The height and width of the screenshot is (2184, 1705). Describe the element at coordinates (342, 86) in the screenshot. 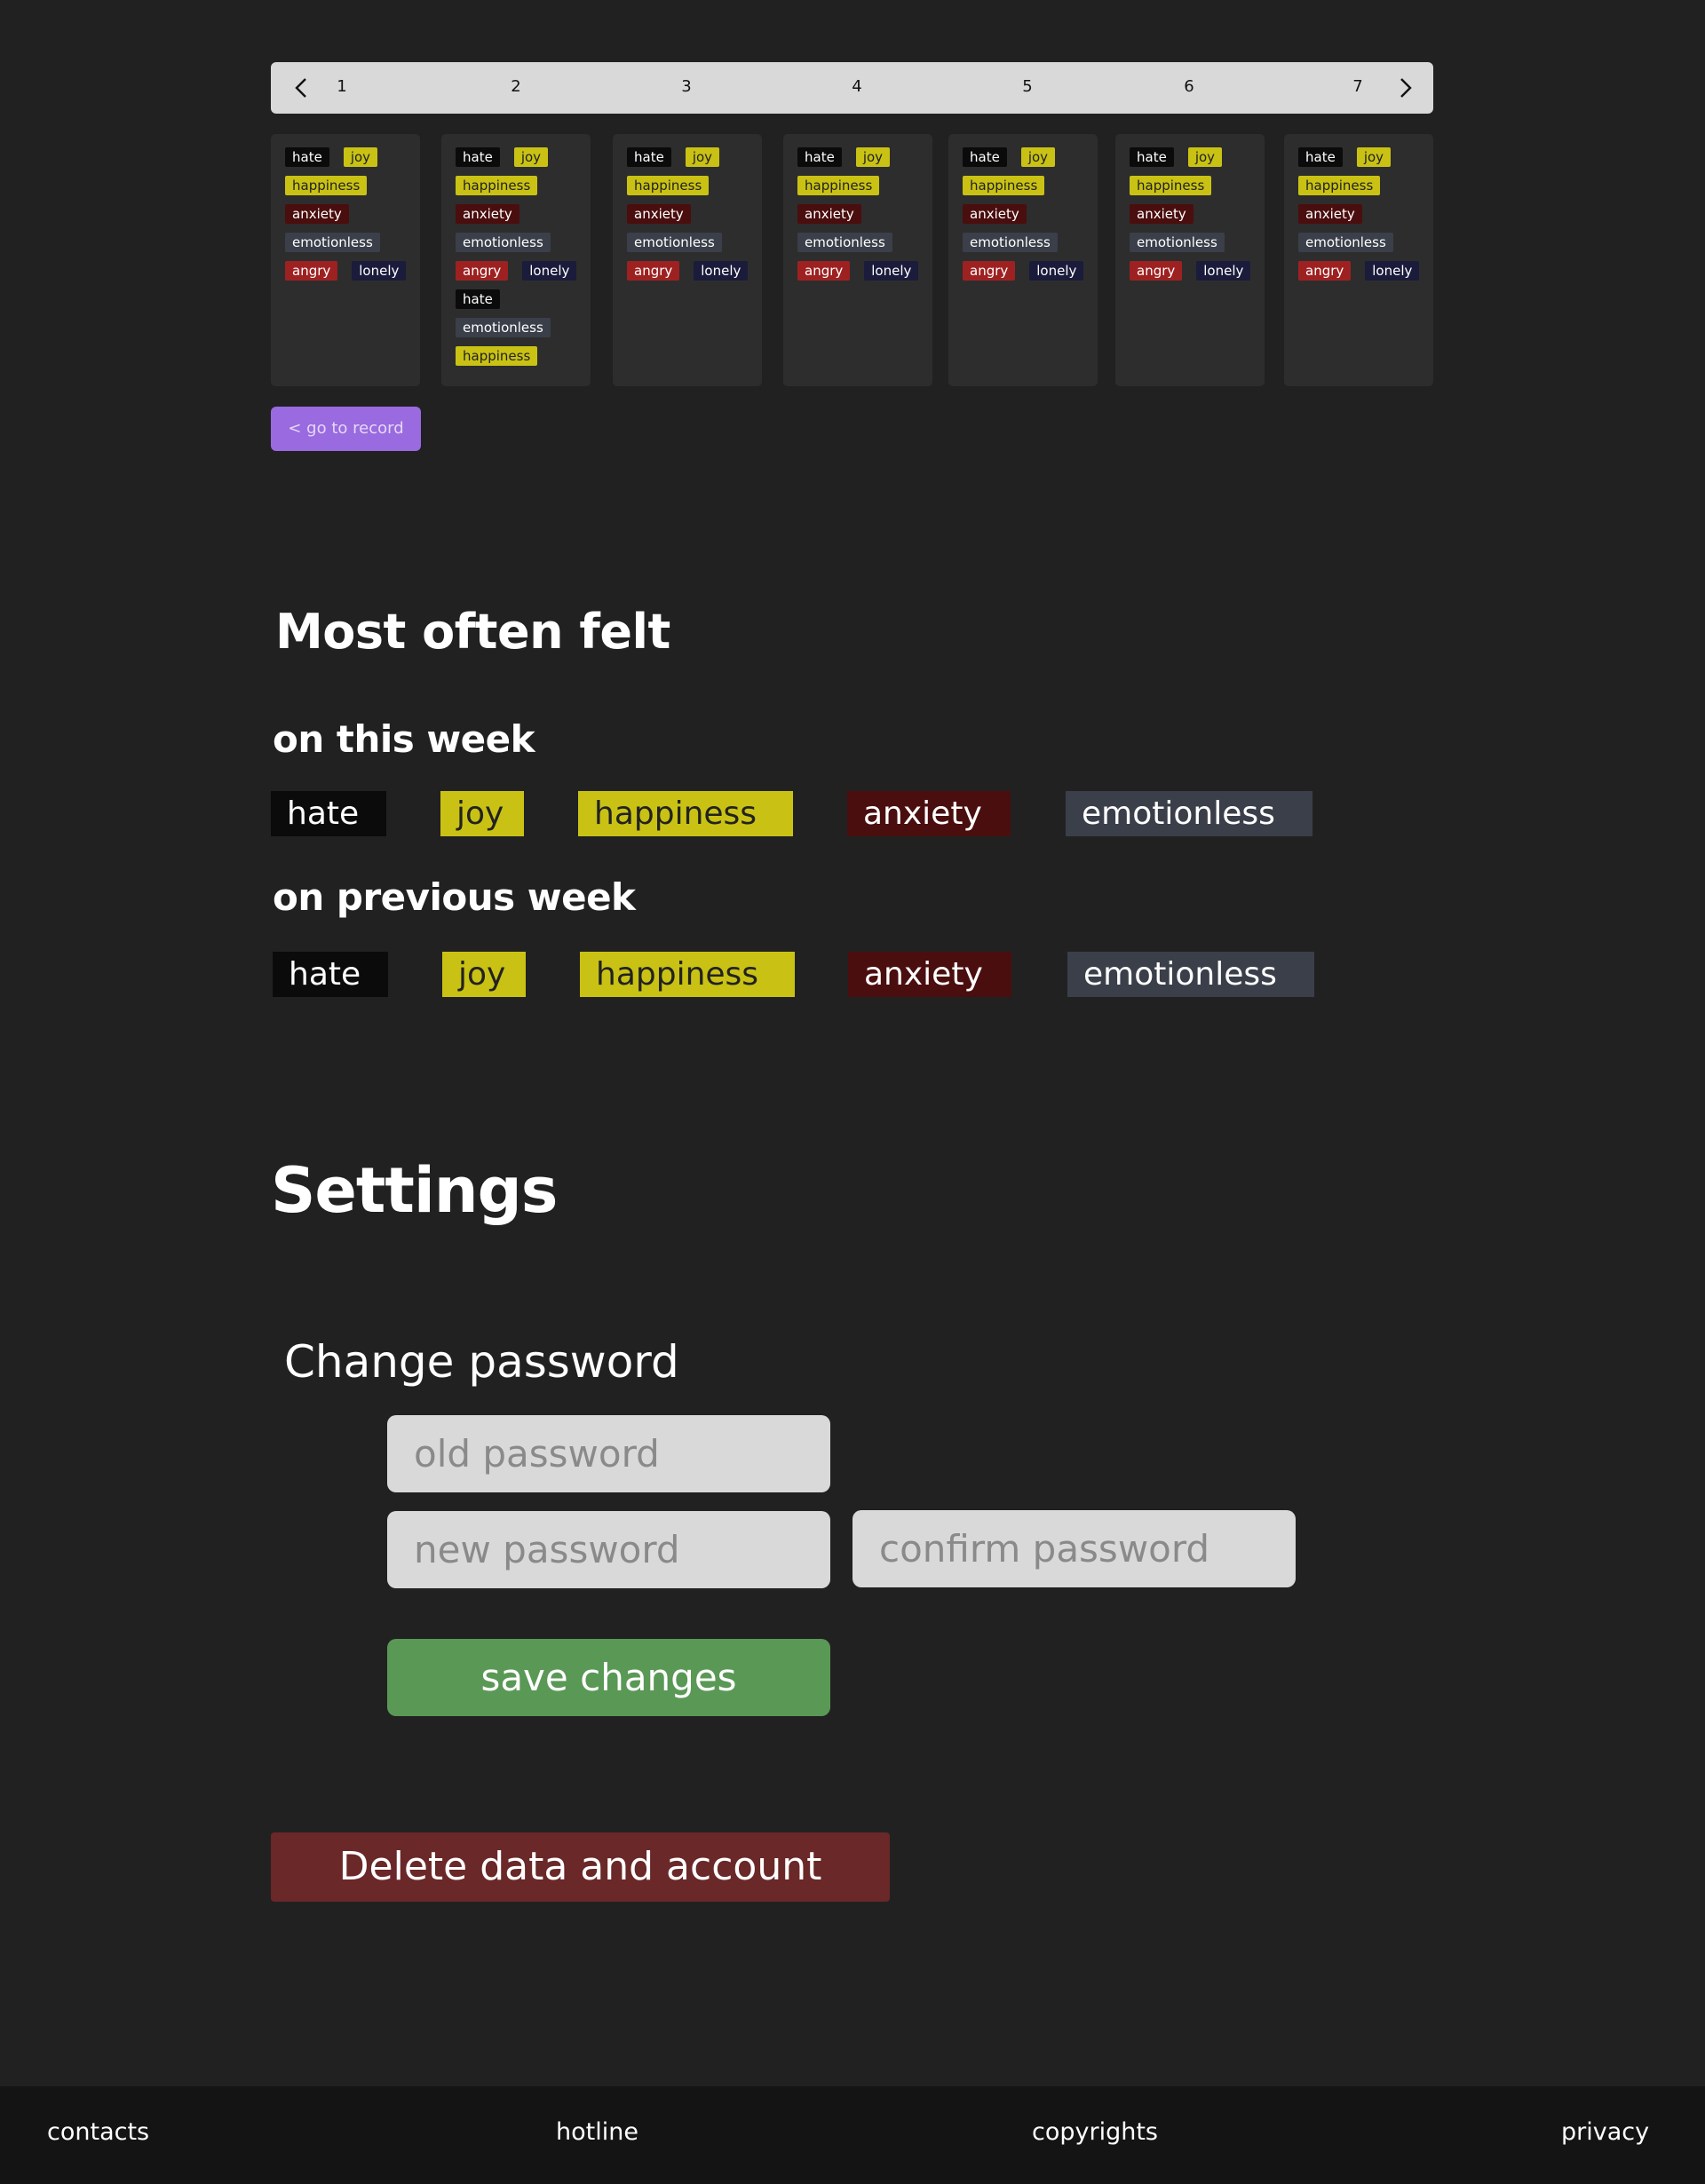

I see `pager-day-1: 1` at that location.